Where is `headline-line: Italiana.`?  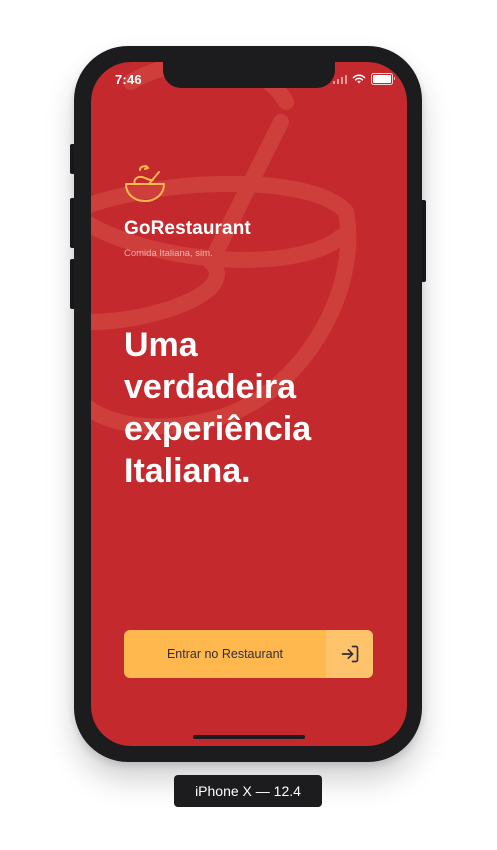
headline-line: Italiana. is located at coordinates (187, 471).